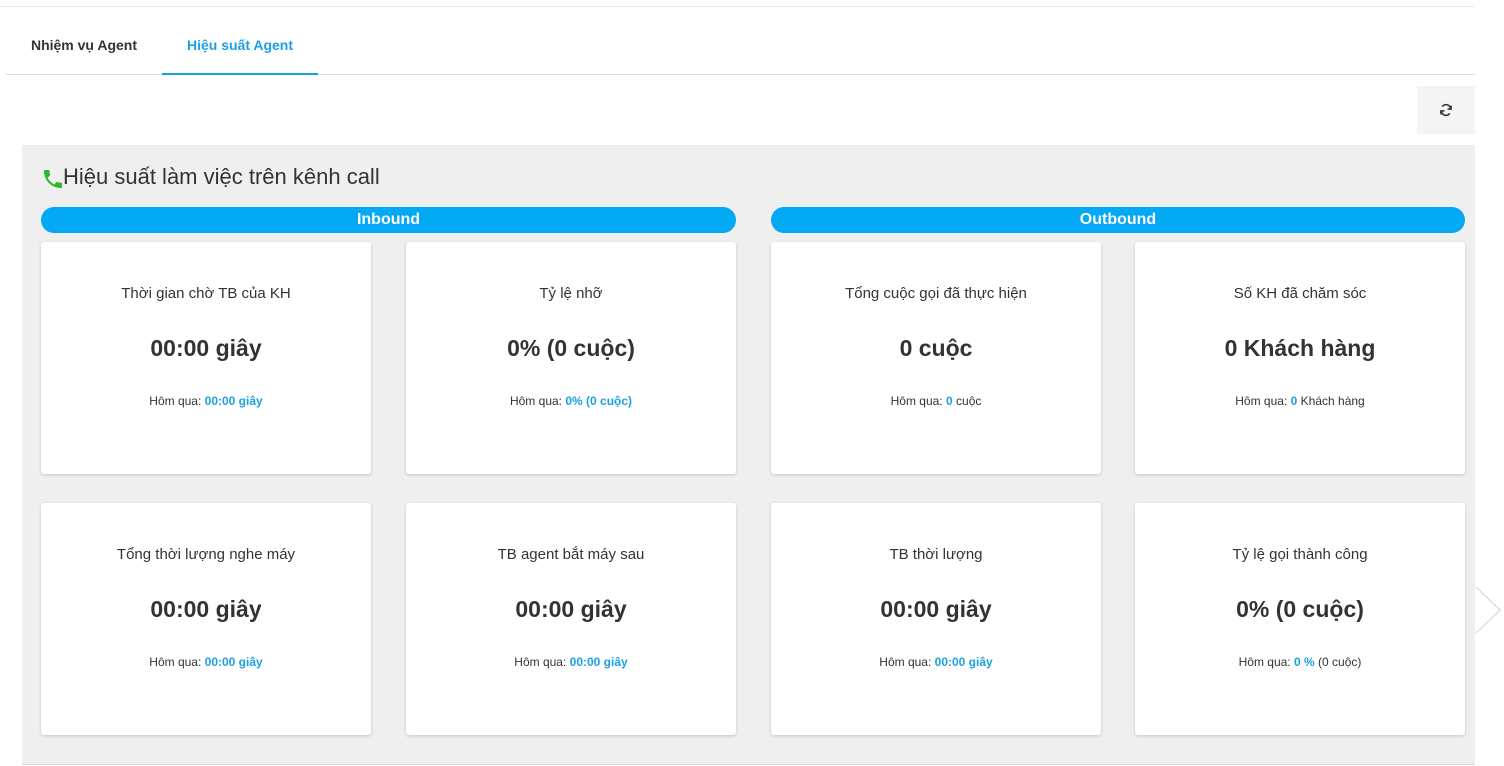 This screenshot has height=766, width=1504. What do you see at coordinates (936, 293) in the screenshot?
I see `card-title: Tổng cuộc gọi đã thực hiện` at bounding box center [936, 293].